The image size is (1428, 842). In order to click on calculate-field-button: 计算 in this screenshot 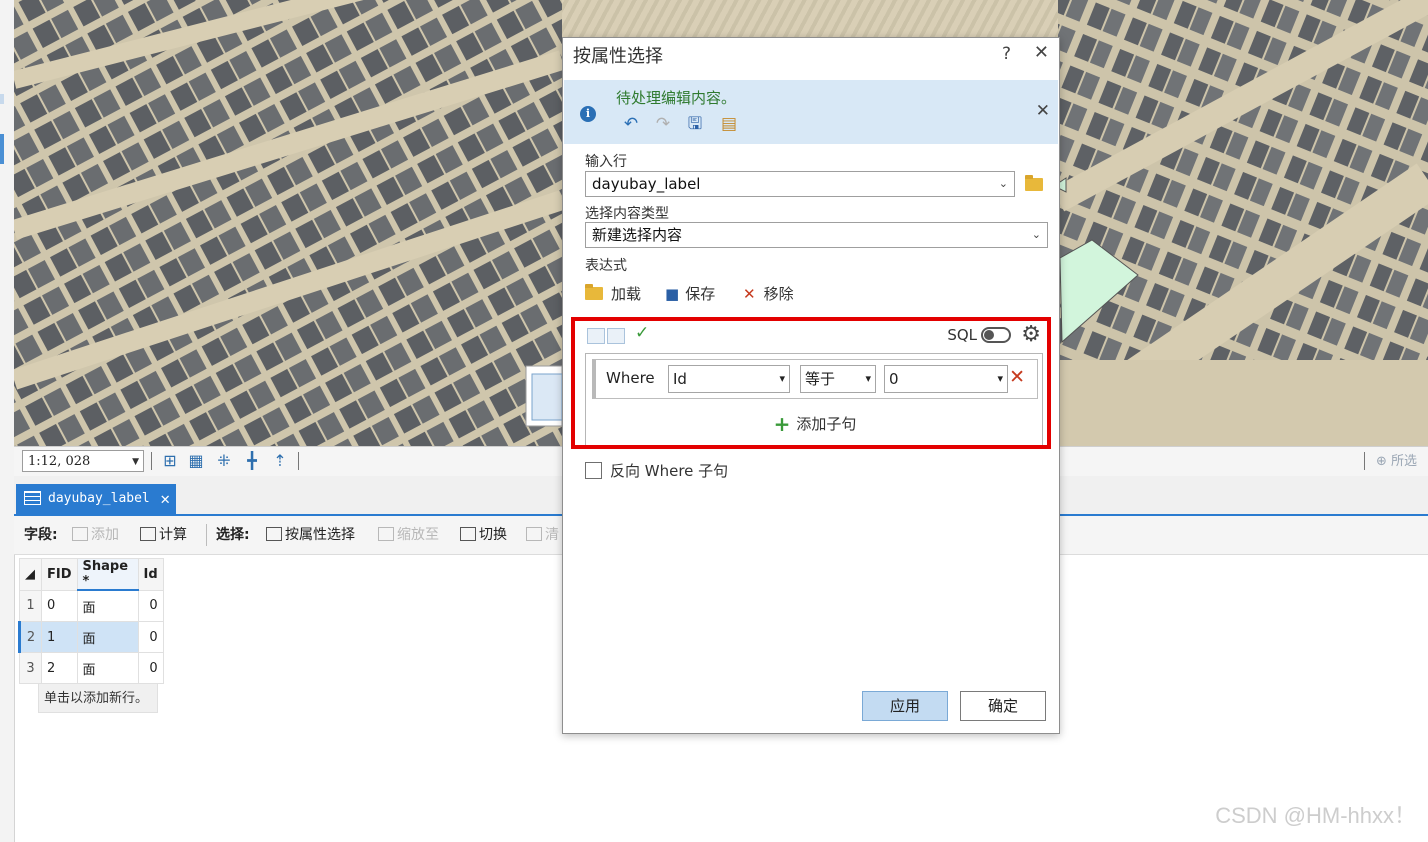, I will do `click(163, 535)`.